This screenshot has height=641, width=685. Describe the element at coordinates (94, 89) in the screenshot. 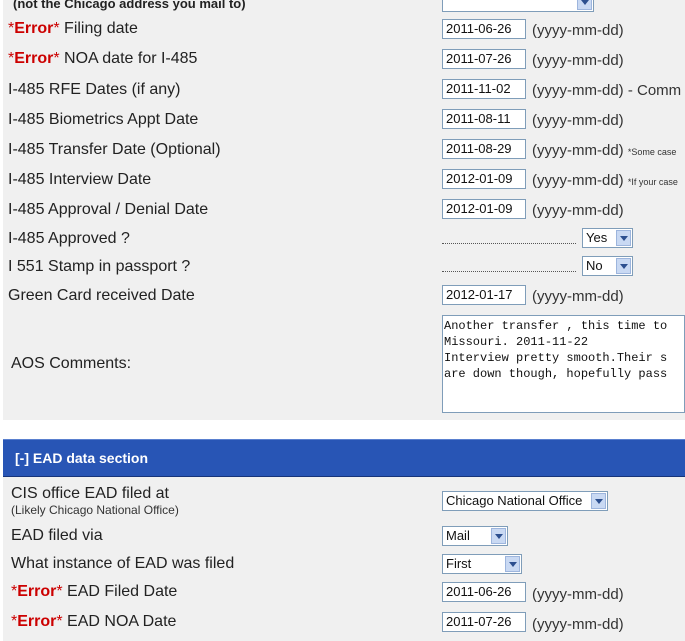

I see `rfe-date-label: I-485 RFE Dates (if any)` at that location.